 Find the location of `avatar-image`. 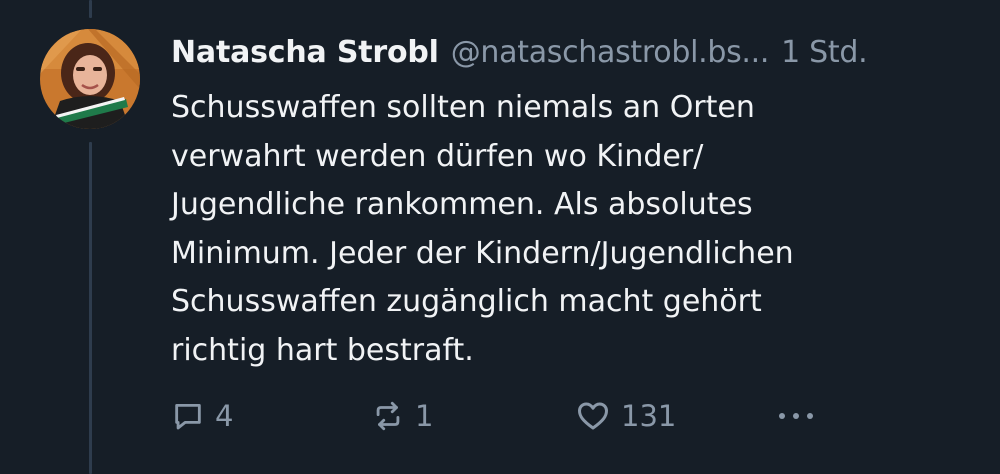

avatar-image is located at coordinates (90, 79).